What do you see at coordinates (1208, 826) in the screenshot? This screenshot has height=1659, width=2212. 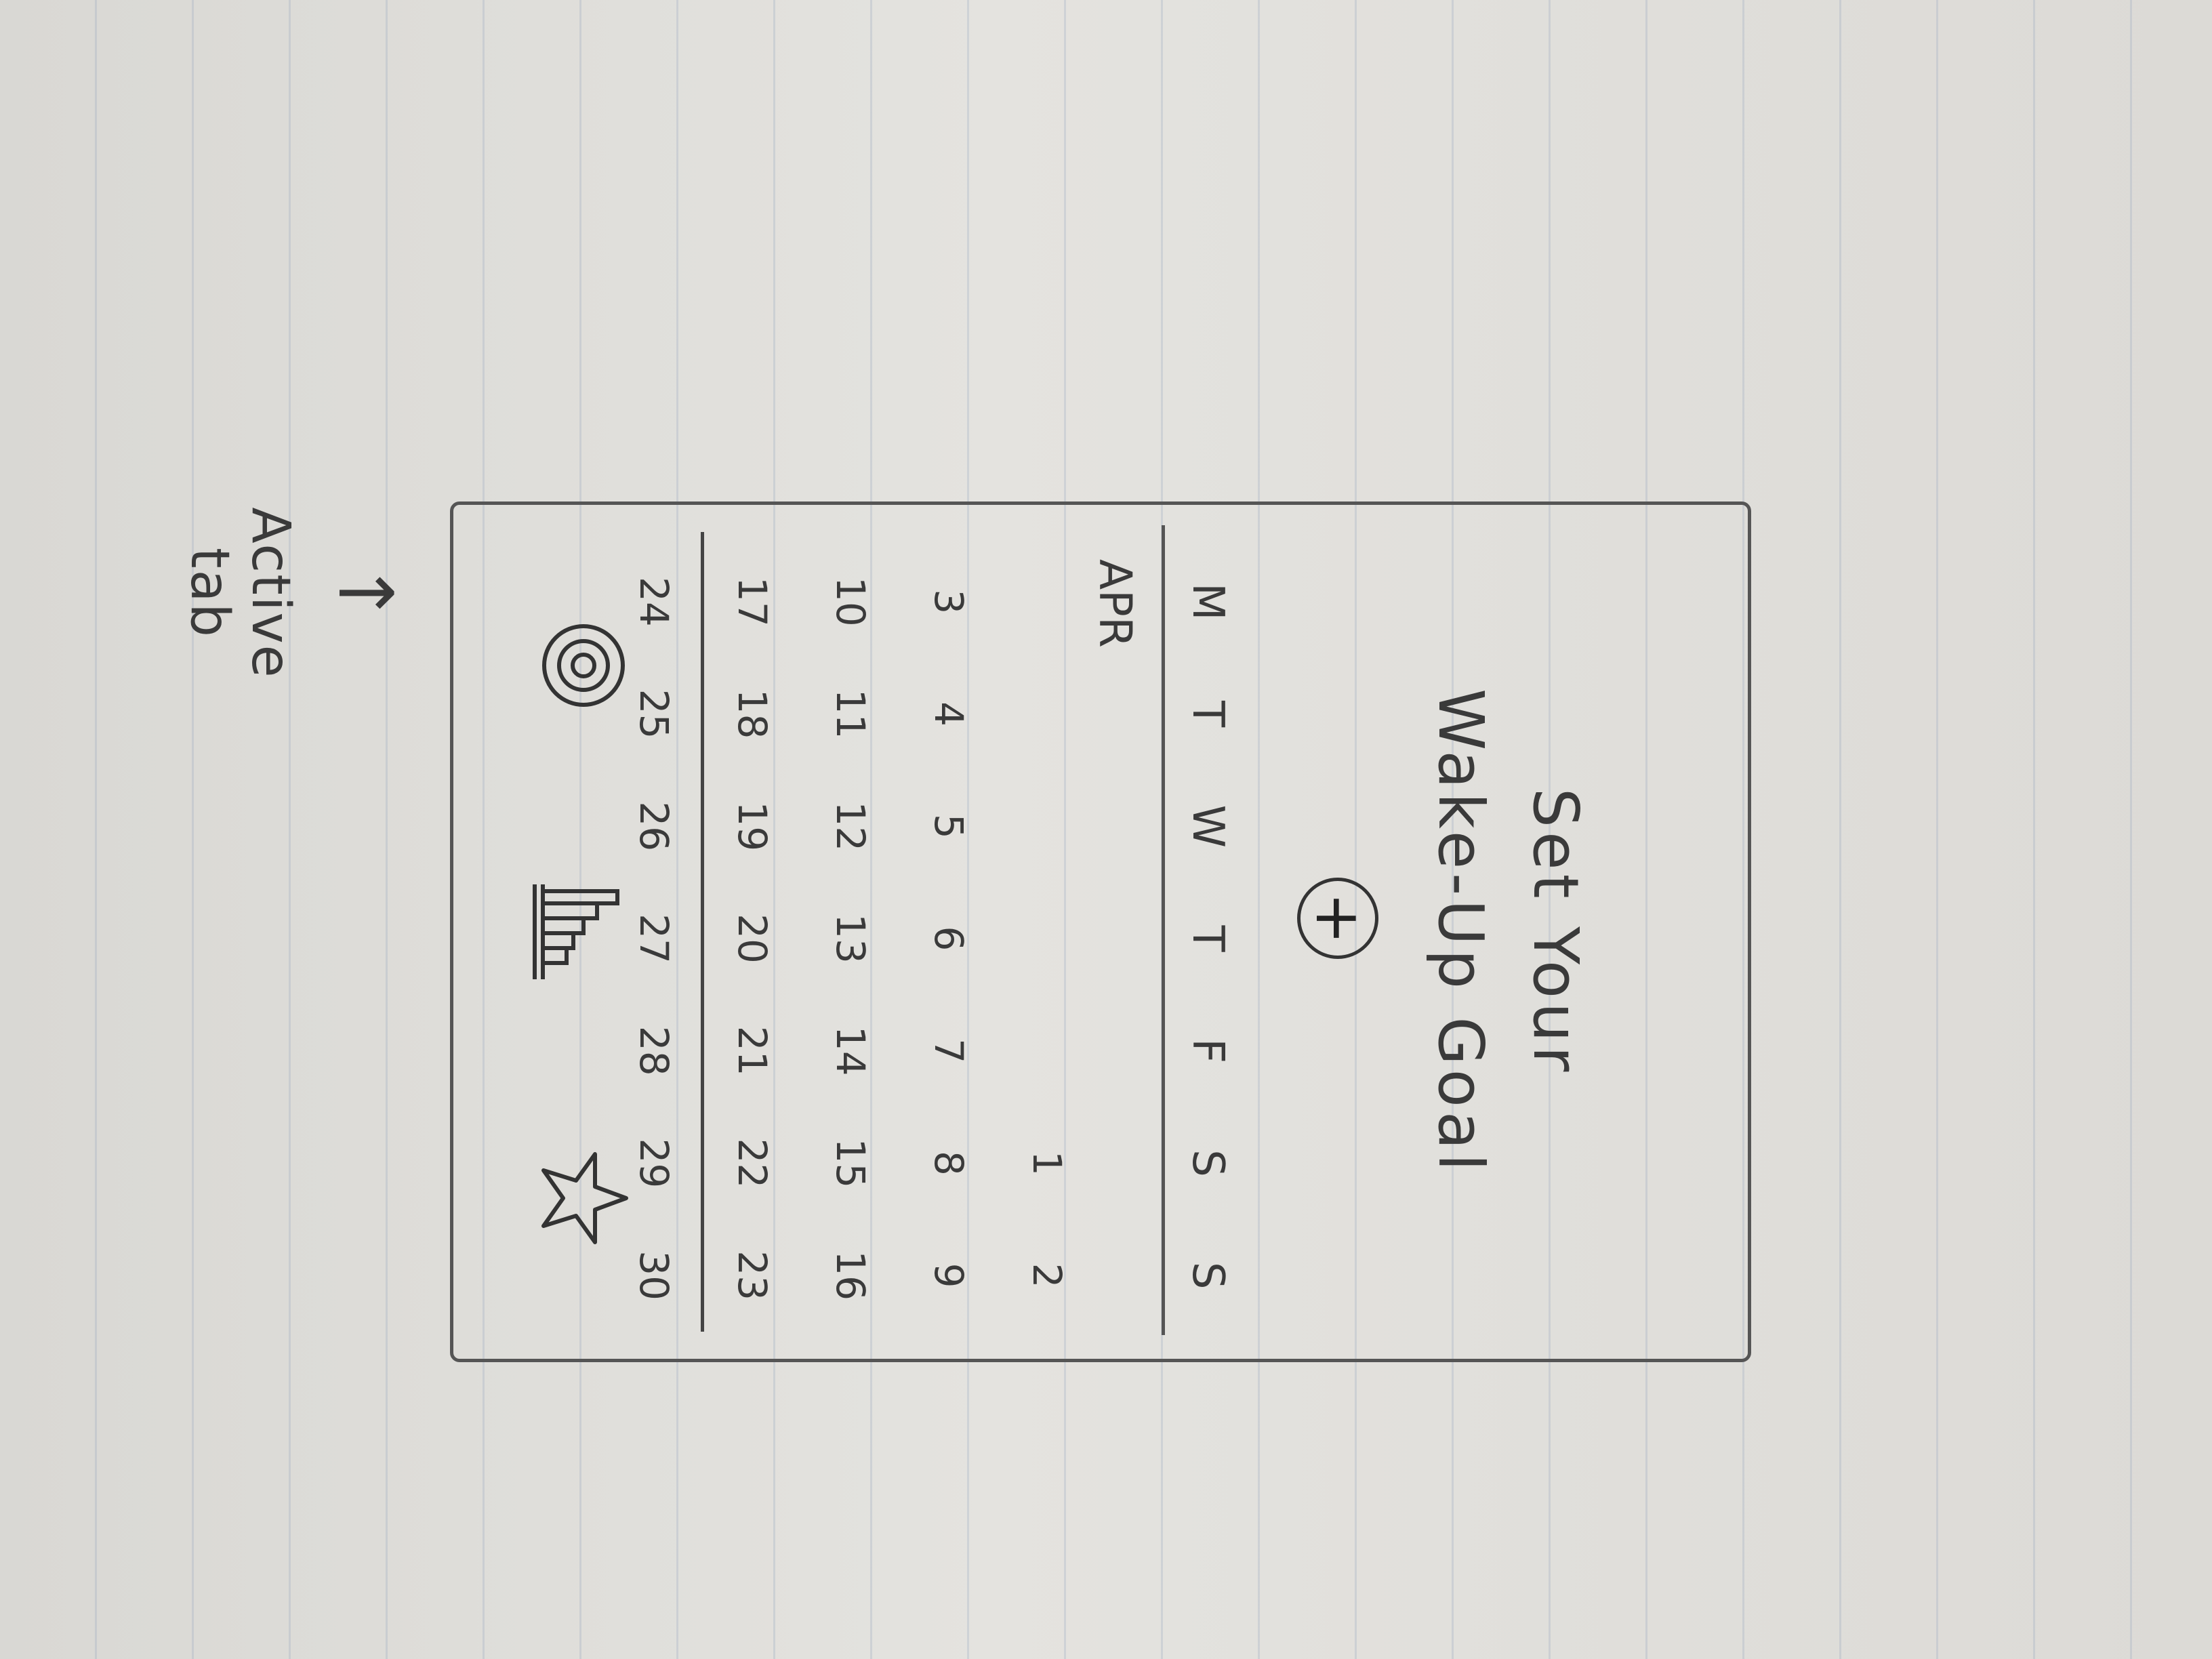 I see `weekday-label: W` at bounding box center [1208, 826].